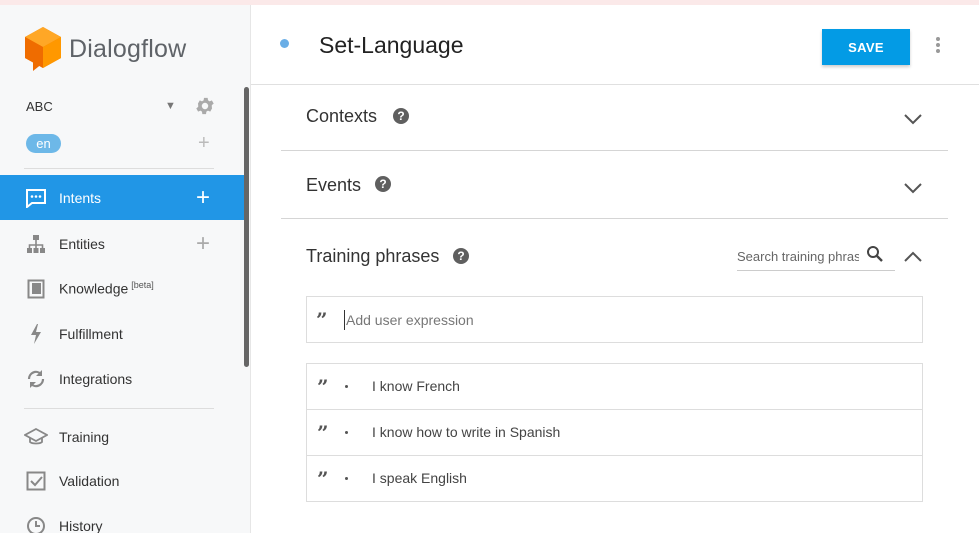 This screenshot has height=533, width=979. I want to click on events-section: Events ?, so click(614, 184).